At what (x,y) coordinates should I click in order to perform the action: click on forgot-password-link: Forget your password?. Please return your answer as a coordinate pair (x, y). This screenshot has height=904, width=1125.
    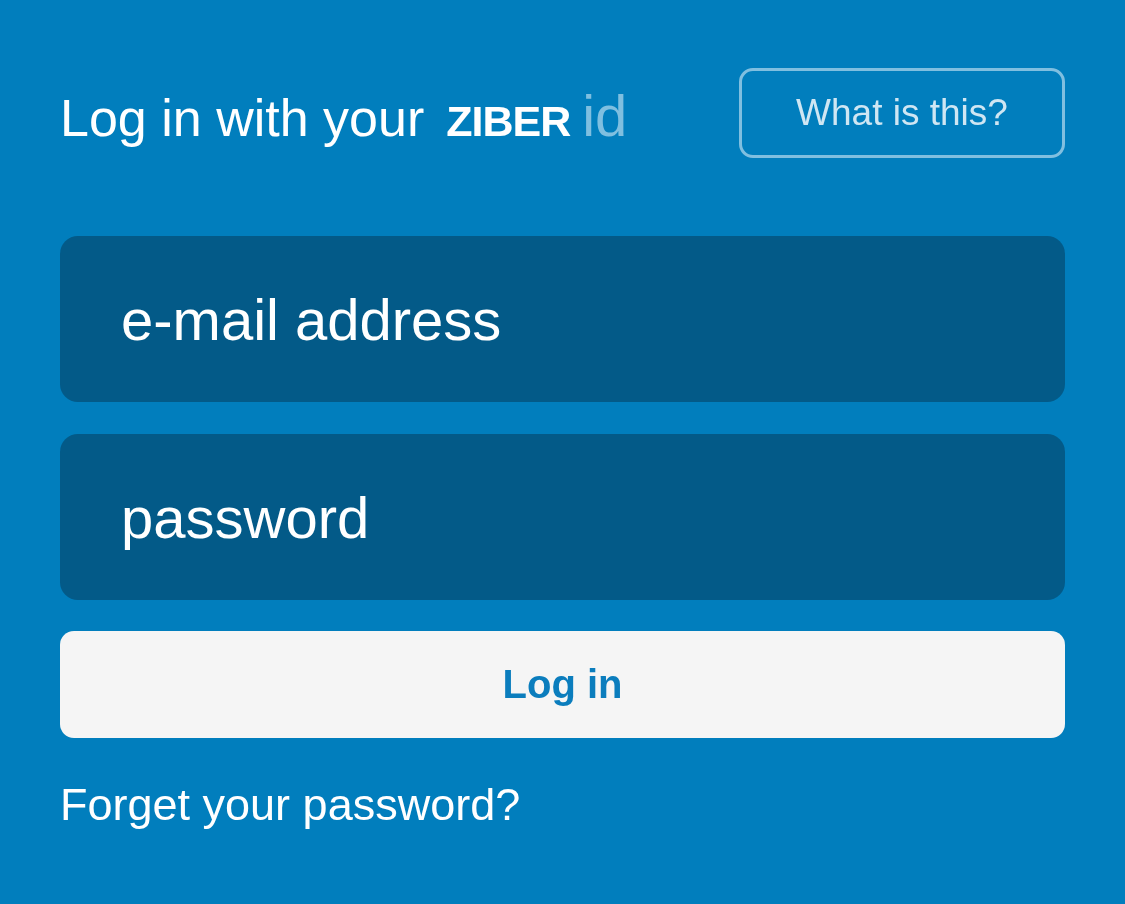
    Looking at the image, I should click on (290, 804).